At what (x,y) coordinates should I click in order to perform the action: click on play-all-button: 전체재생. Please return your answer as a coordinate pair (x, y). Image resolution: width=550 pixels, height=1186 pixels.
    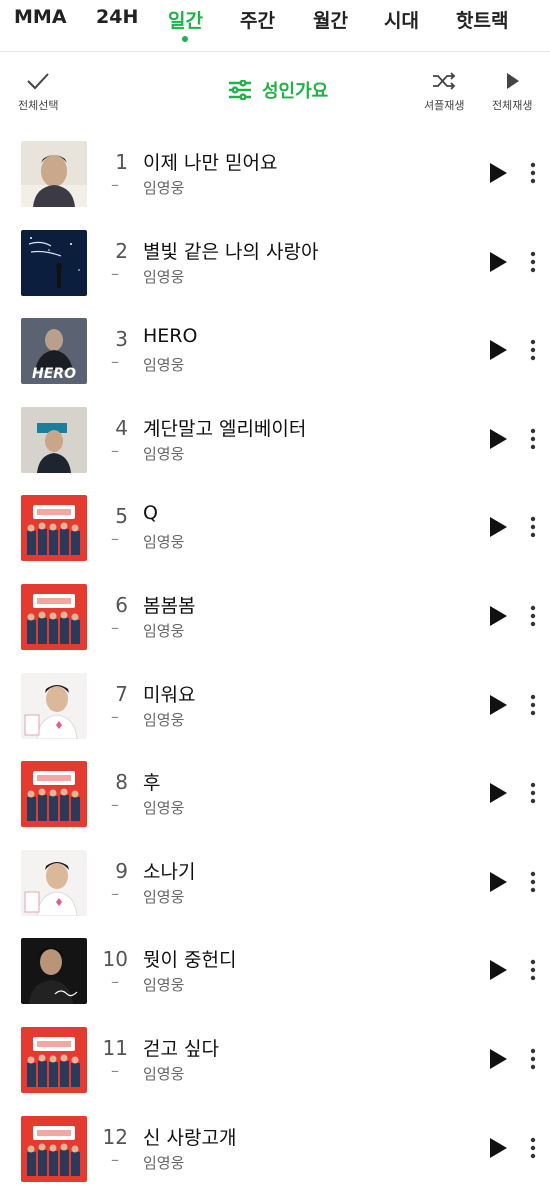
    Looking at the image, I should click on (512, 92).